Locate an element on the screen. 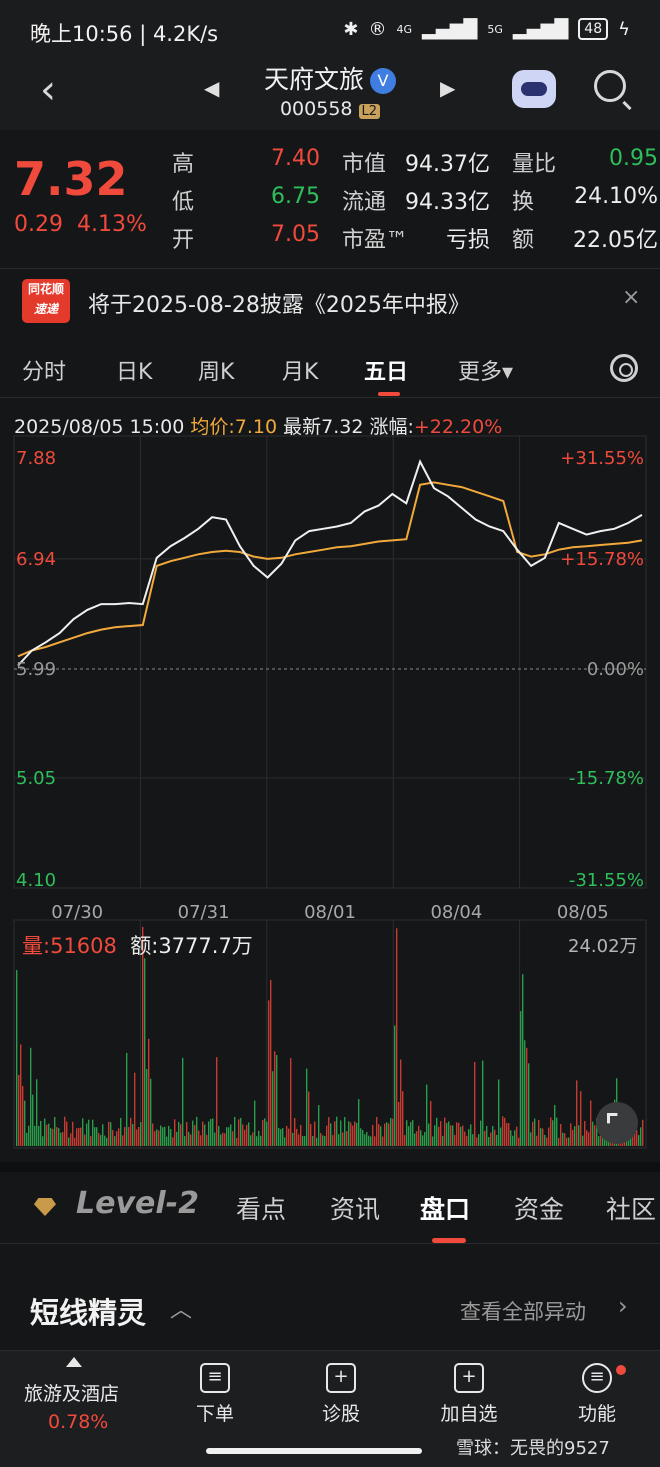 This screenshot has width=660, height=1467. tab-more: 更多▾ is located at coordinates (485, 370).